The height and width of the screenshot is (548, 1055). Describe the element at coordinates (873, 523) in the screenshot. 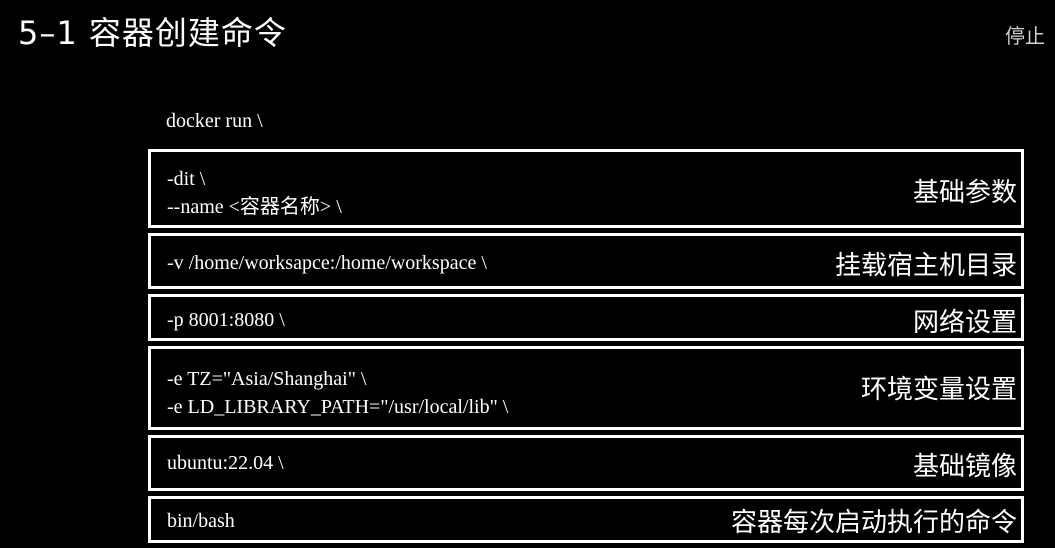

I see `section-label-startup-command: 容器每次启动执行的命令` at that location.